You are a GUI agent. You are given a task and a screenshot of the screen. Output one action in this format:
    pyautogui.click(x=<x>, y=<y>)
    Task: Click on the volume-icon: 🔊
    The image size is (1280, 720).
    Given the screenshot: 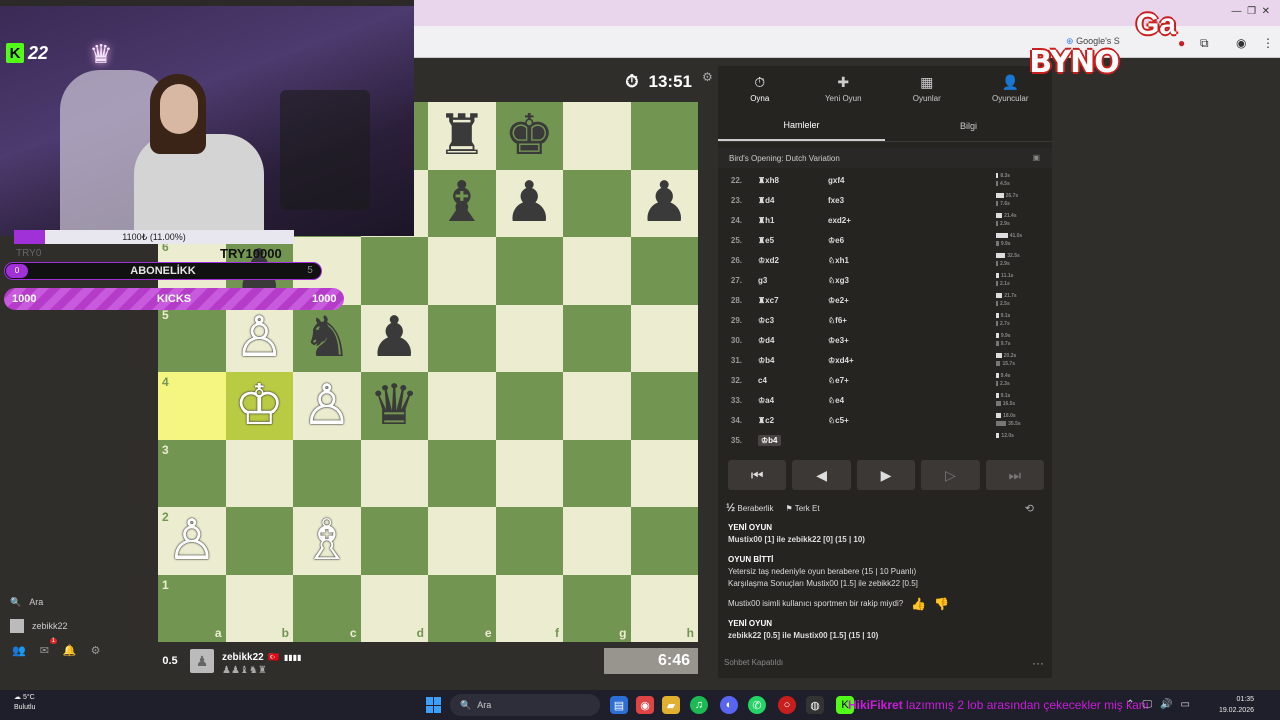 What is the action you would take?
    pyautogui.click(x=1166, y=704)
    